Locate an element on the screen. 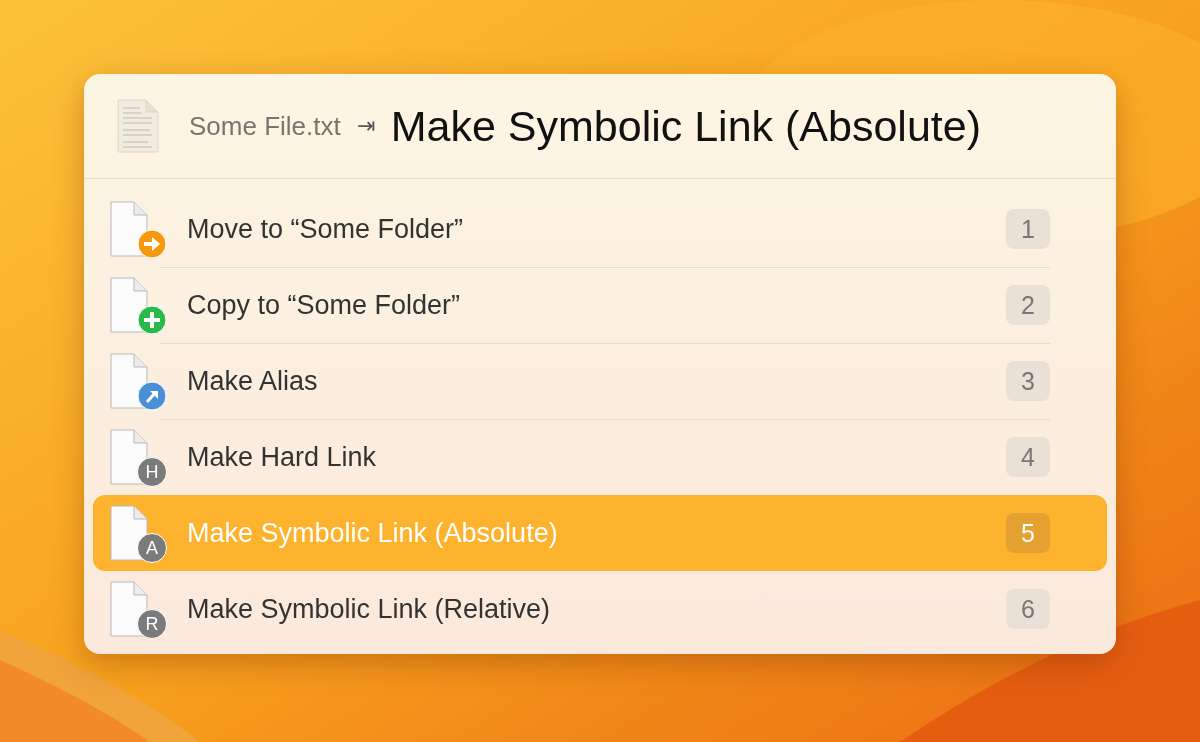 This screenshot has width=1200, height=742. tab-arrow-icon: ⇥ is located at coordinates (365, 126).